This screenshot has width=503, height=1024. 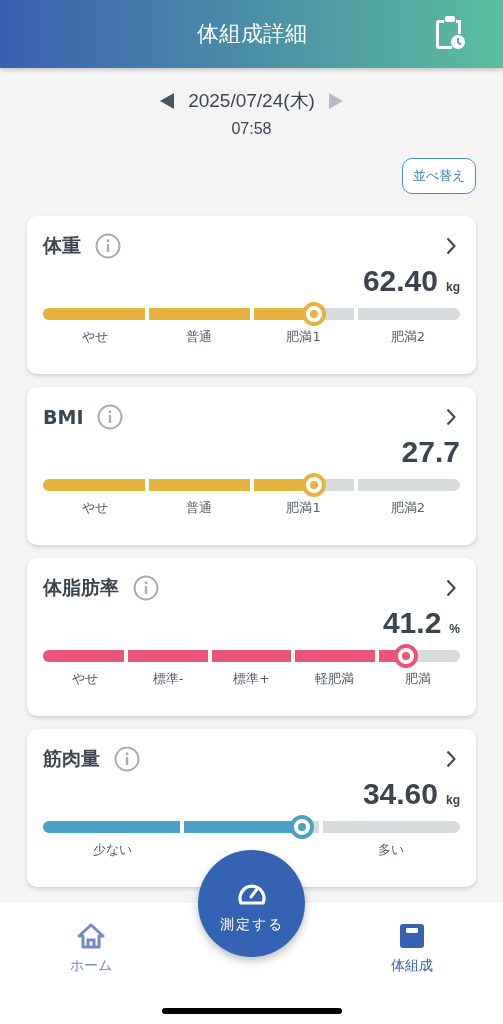 I want to click on range-label: 標準+, so click(x=251, y=678).